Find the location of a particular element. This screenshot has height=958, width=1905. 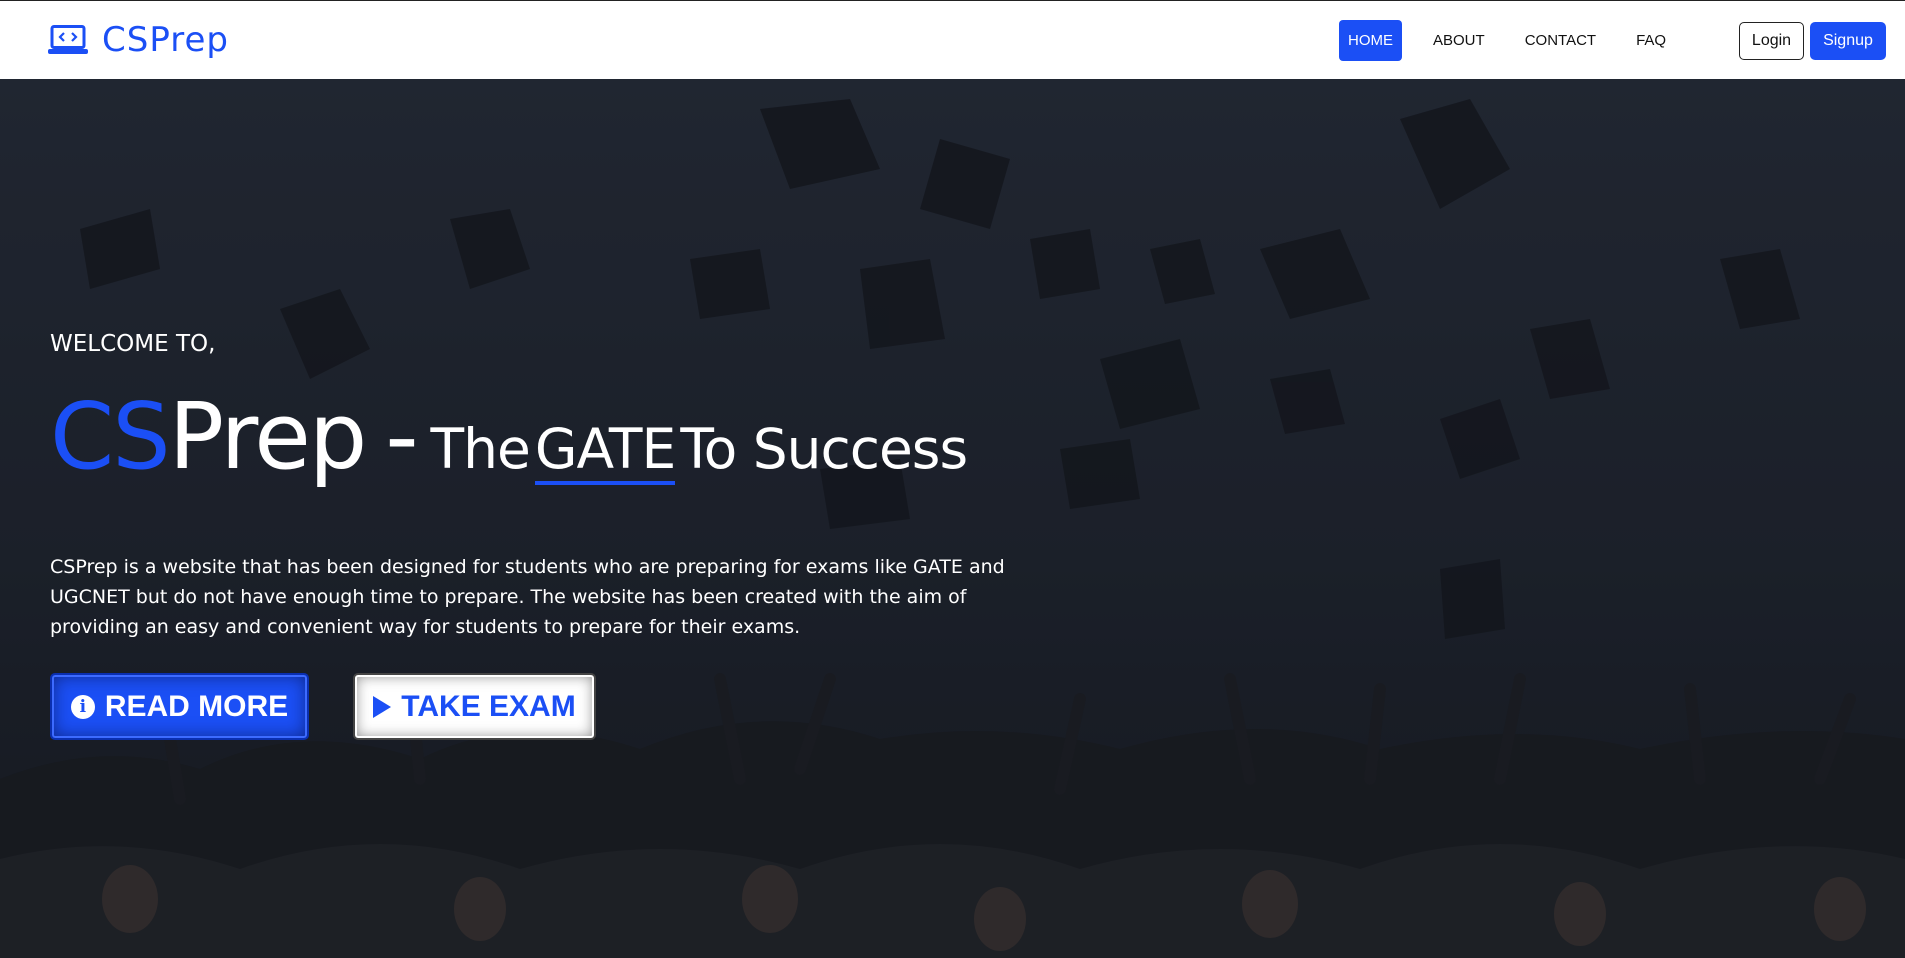

nav-item-about: ABOUT is located at coordinates (1459, 40).